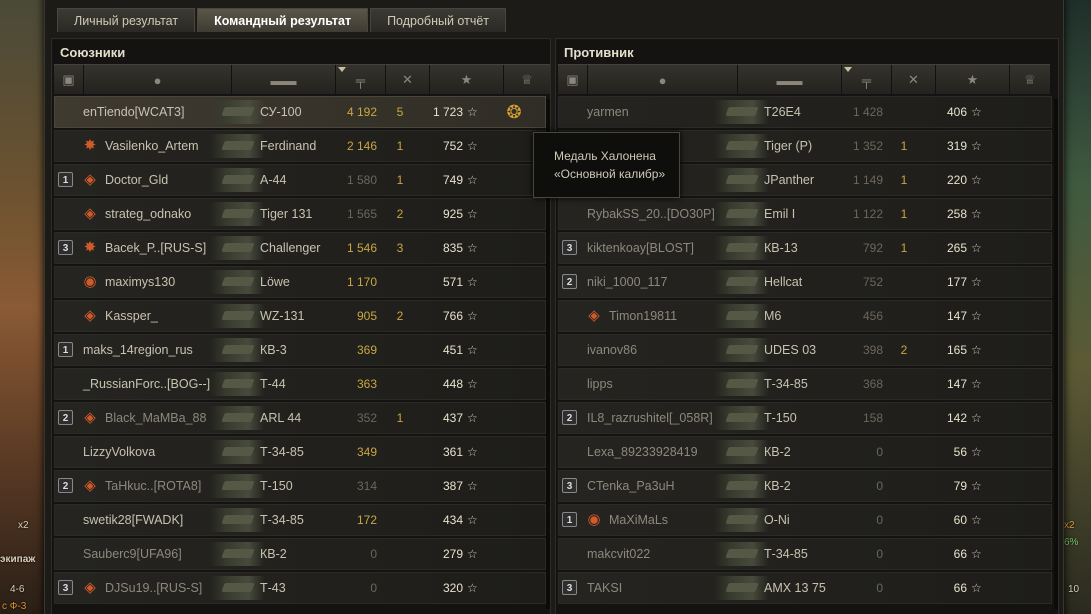 The height and width of the screenshot is (614, 1091). I want to click on table-row: 1 ◈ Doctor_Gld A-44 1 580 1 749 ☆, so click(300, 180).